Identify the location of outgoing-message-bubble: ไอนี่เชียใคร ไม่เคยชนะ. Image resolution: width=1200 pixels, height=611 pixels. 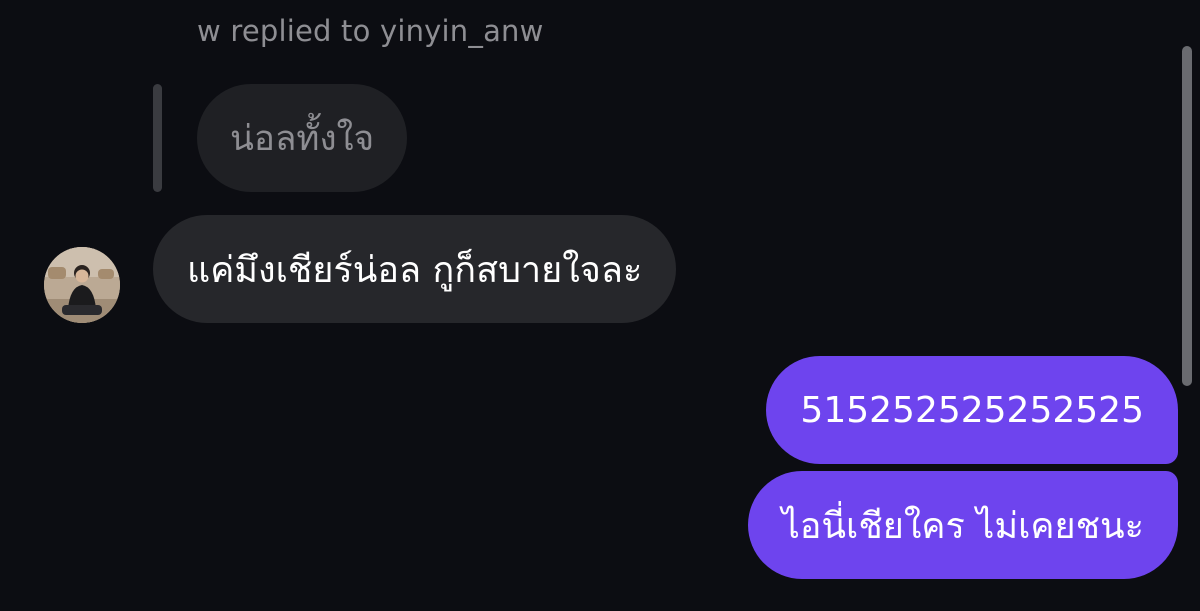
(962, 525).